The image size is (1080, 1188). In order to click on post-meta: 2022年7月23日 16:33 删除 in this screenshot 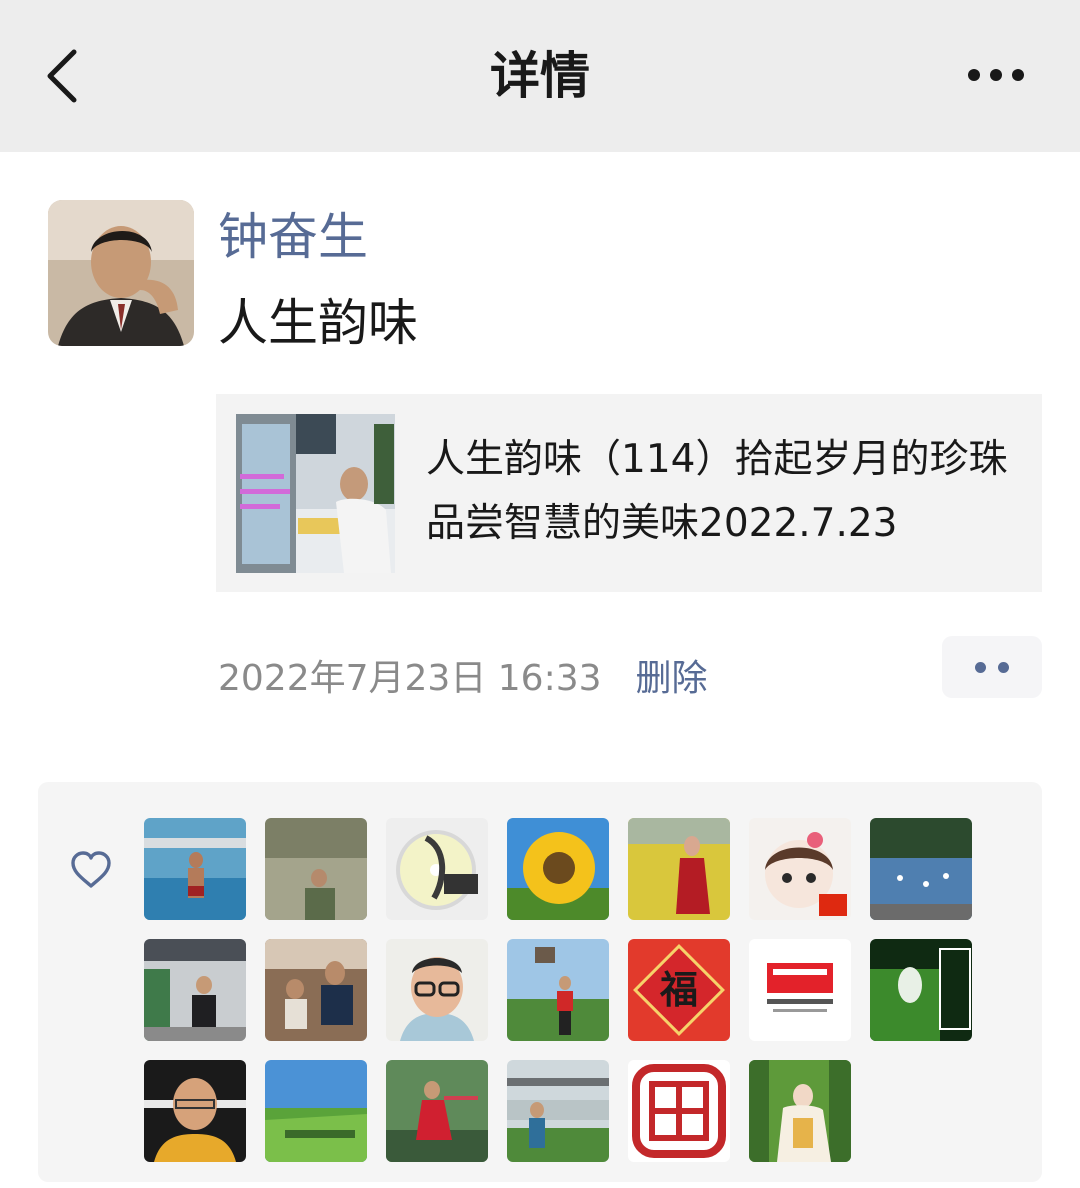, I will do `click(463, 675)`.